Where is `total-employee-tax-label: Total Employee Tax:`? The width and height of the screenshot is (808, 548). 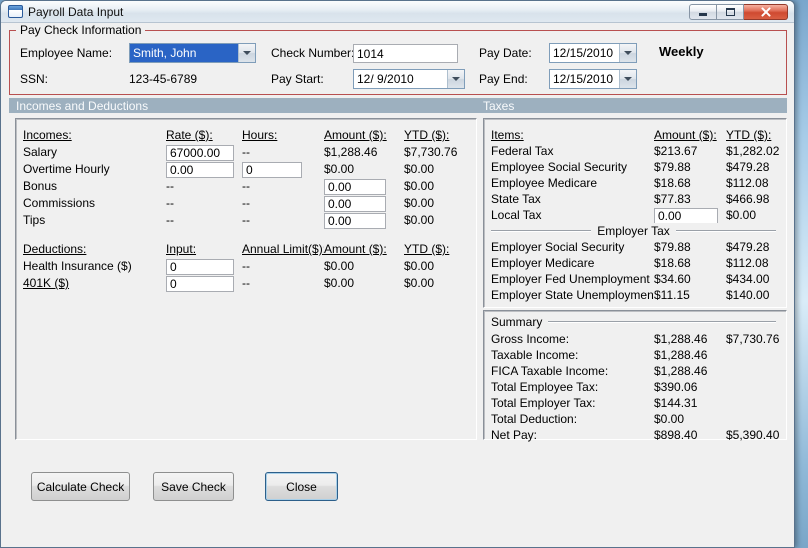
total-employee-tax-label: Total Employee Tax: is located at coordinates (545, 387).